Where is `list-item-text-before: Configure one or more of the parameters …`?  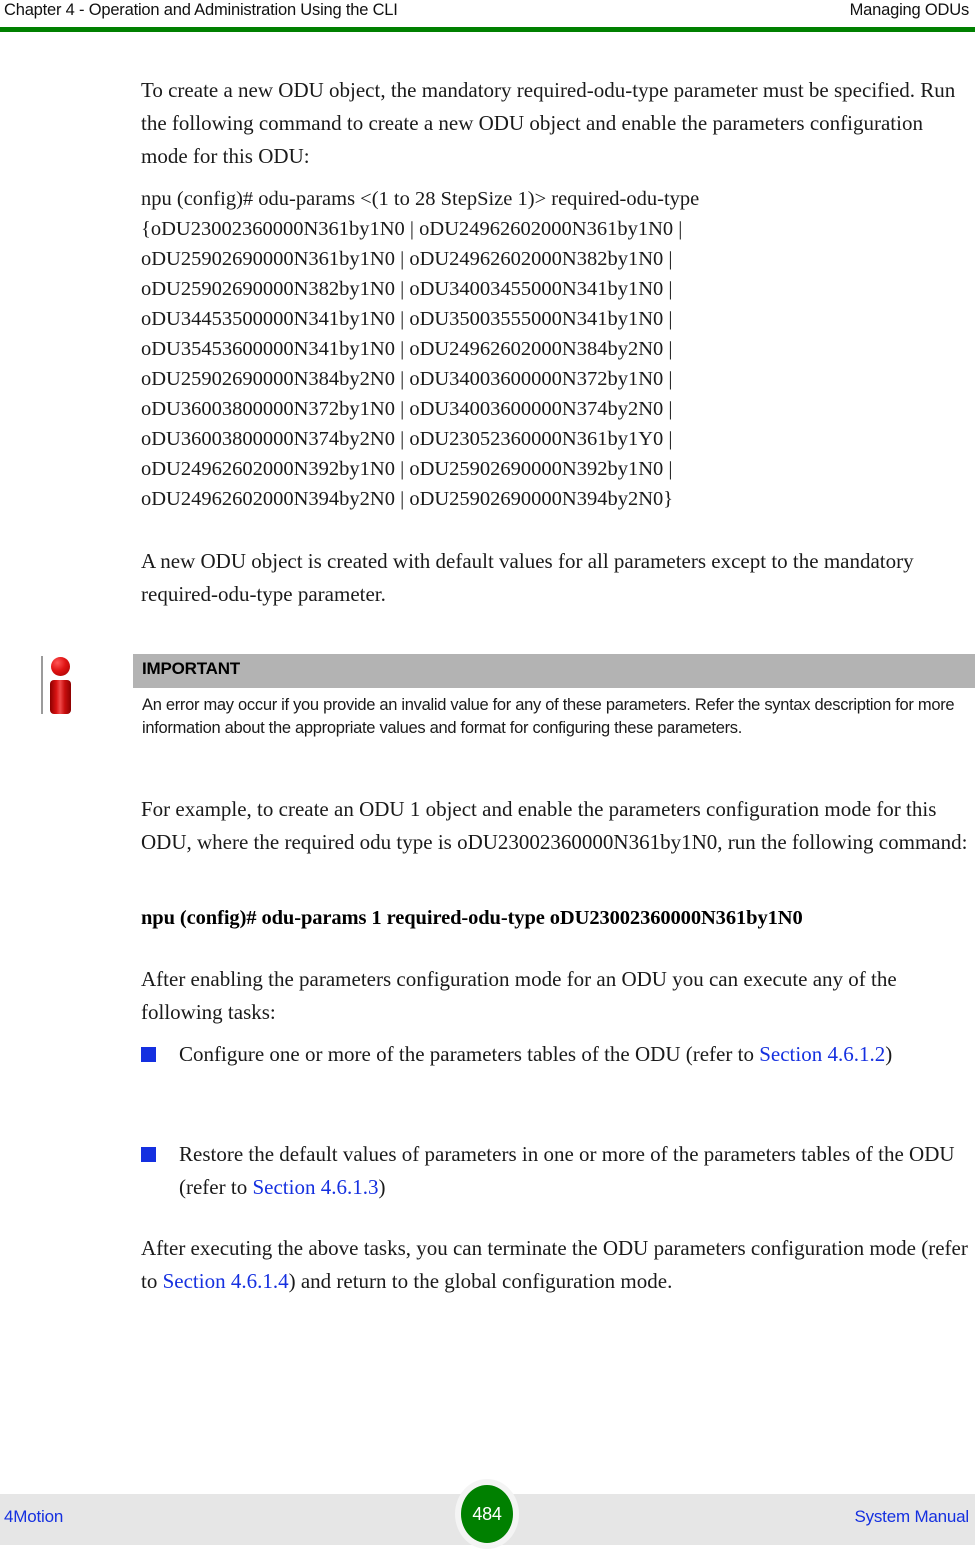 list-item-text-before: Configure one or more of the parameters … is located at coordinates (469, 1054).